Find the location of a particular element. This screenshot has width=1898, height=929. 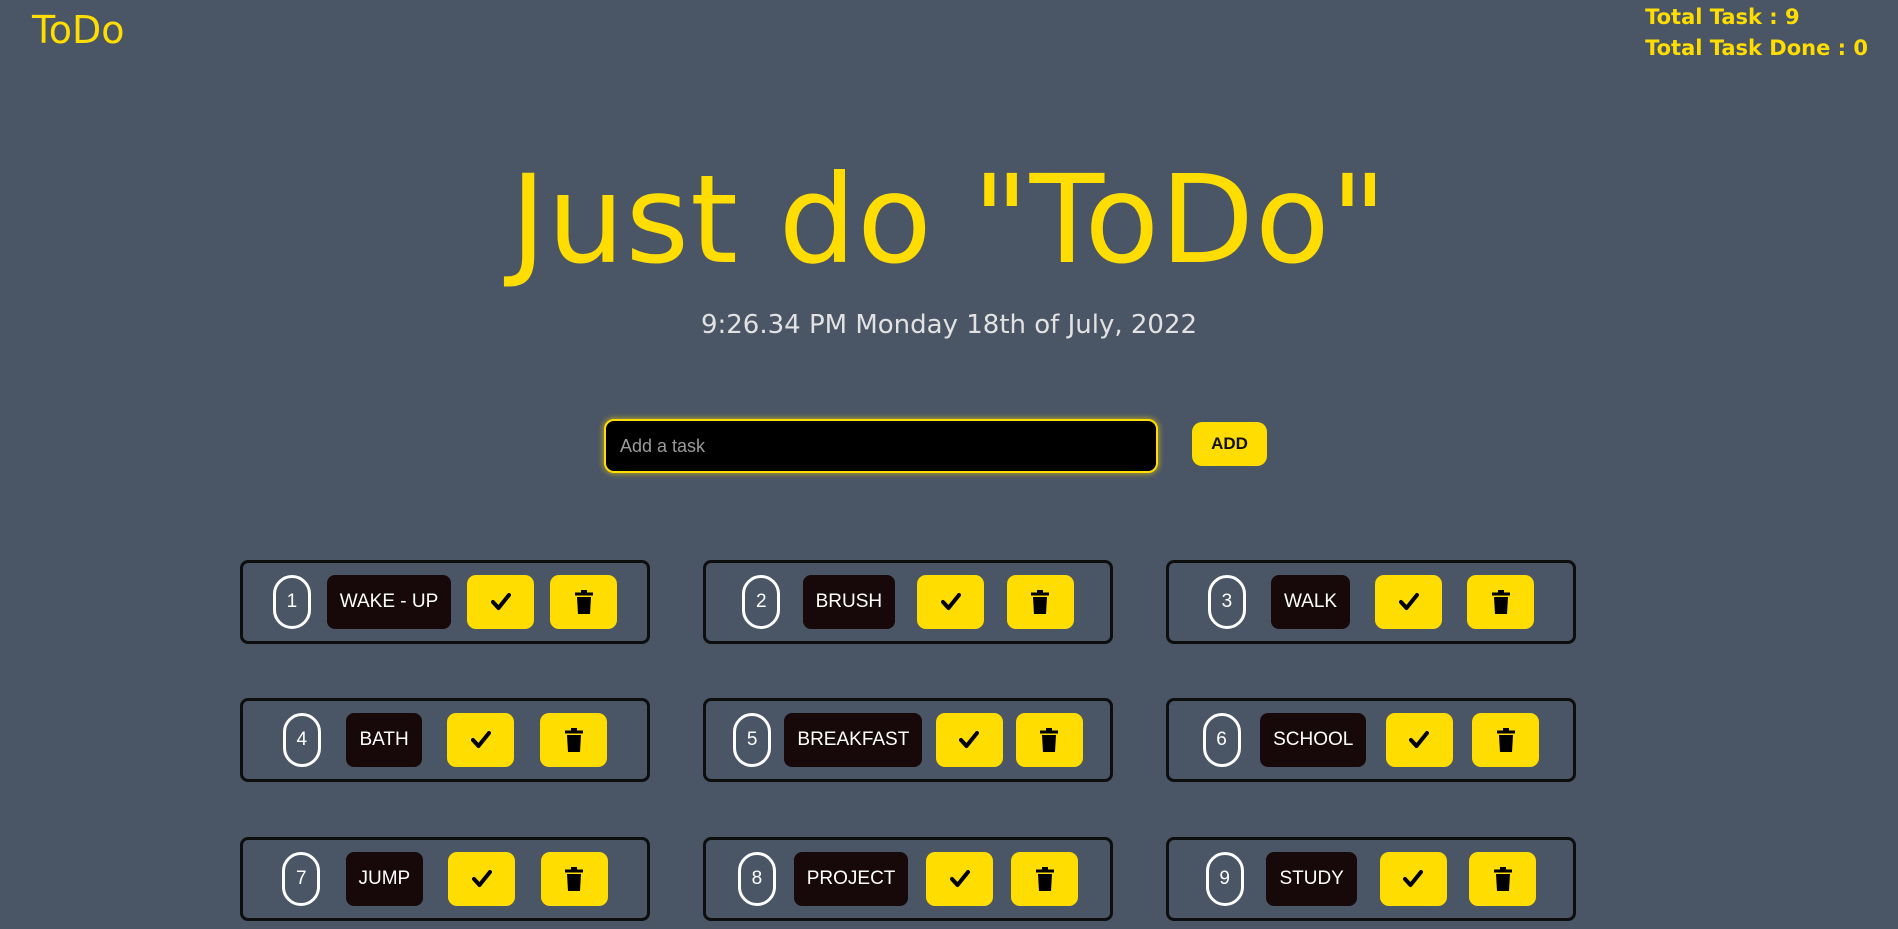

task-card: 9 STUDY is located at coordinates (1371, 879).